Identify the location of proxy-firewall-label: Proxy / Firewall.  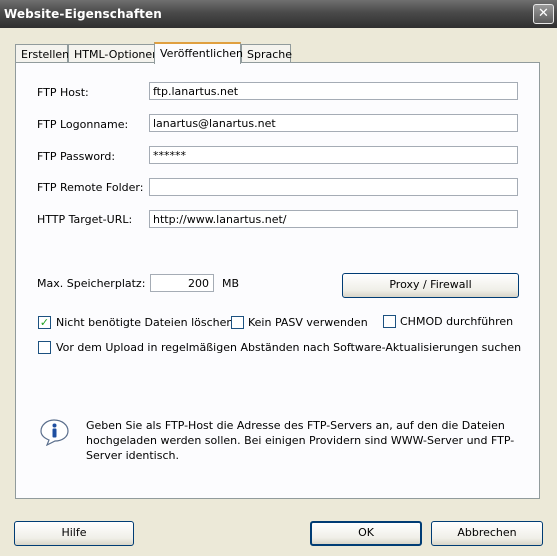
(430, 284).